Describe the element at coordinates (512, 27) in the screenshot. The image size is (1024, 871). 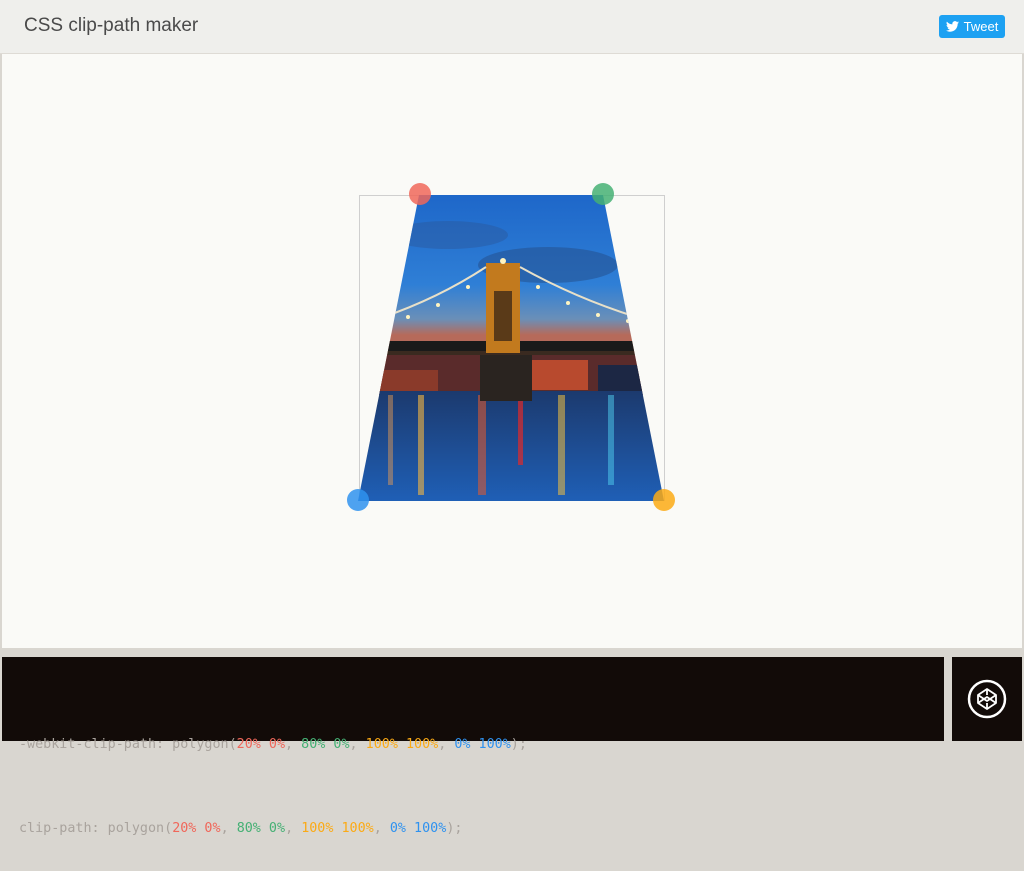
I see `app-header: CSS clip-path maker Tweet` at that location.